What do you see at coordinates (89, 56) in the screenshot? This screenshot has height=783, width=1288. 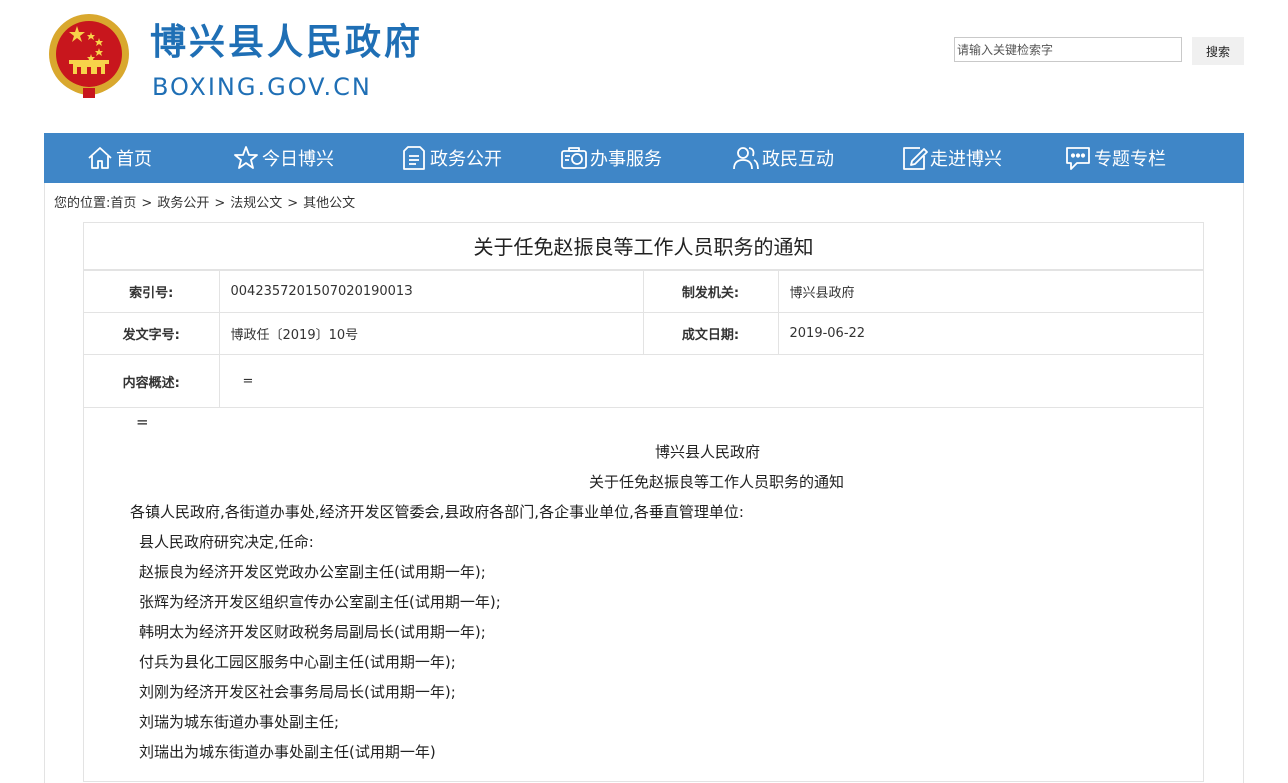 I see `national-emblem-icon` at bounding box center [89, 56].